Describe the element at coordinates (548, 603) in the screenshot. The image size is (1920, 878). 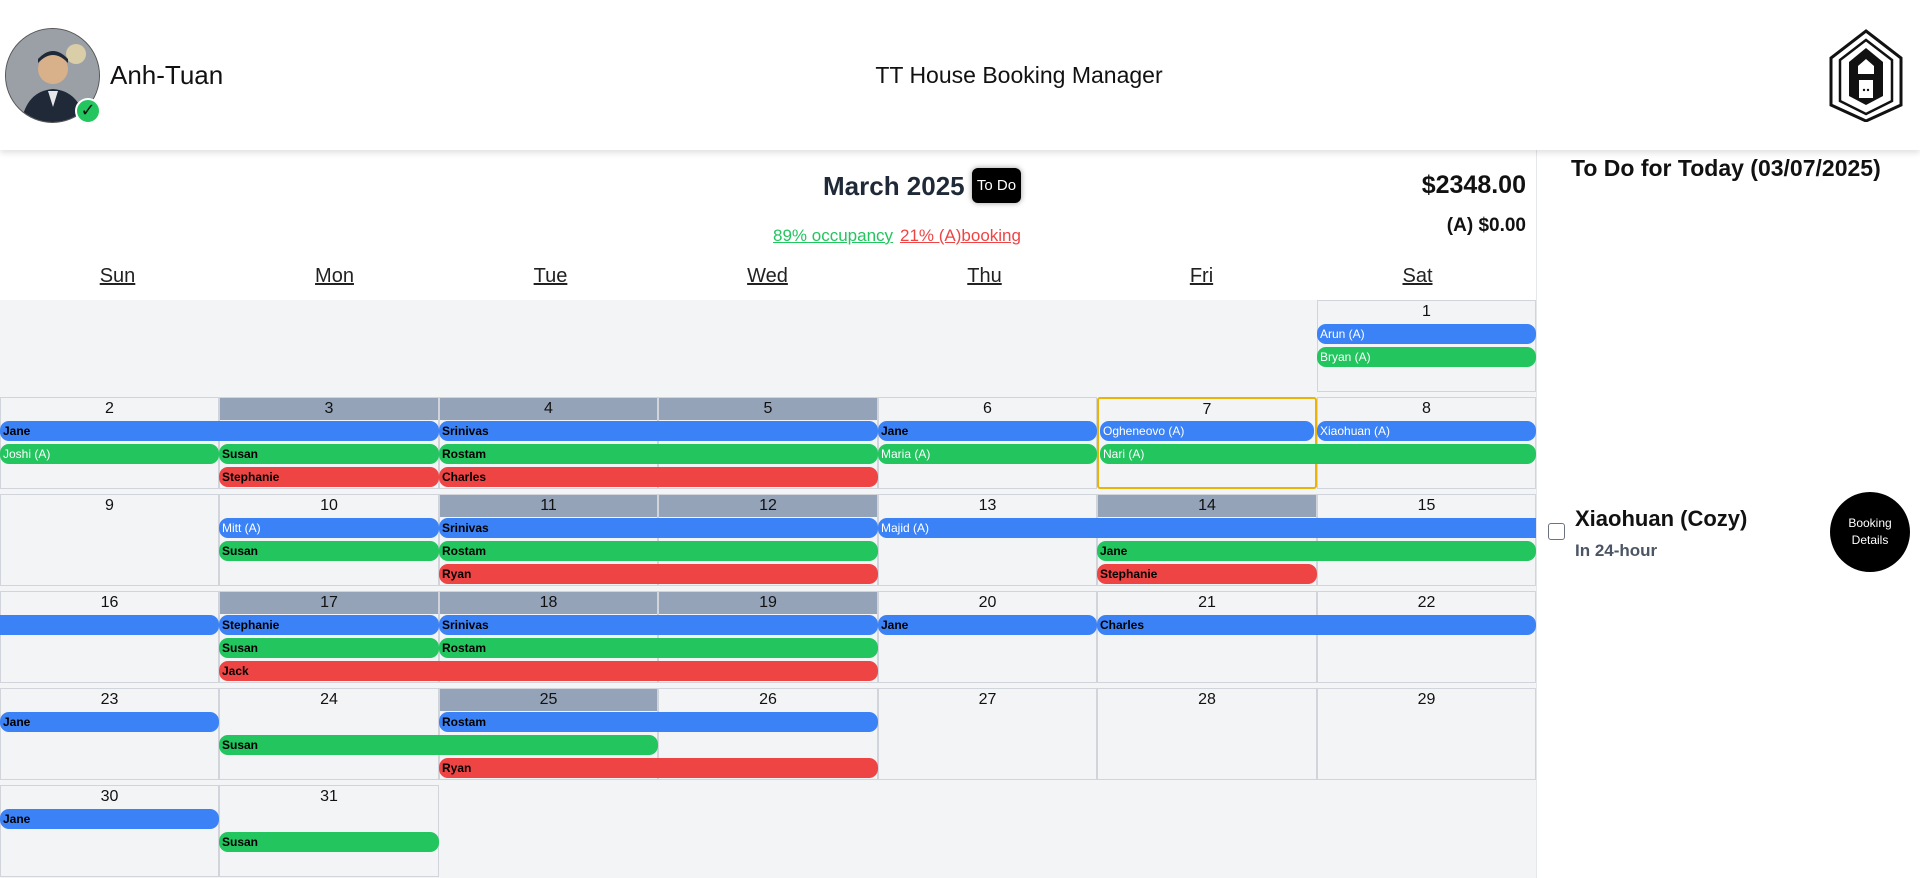
I see `day-number: 18` at that location.